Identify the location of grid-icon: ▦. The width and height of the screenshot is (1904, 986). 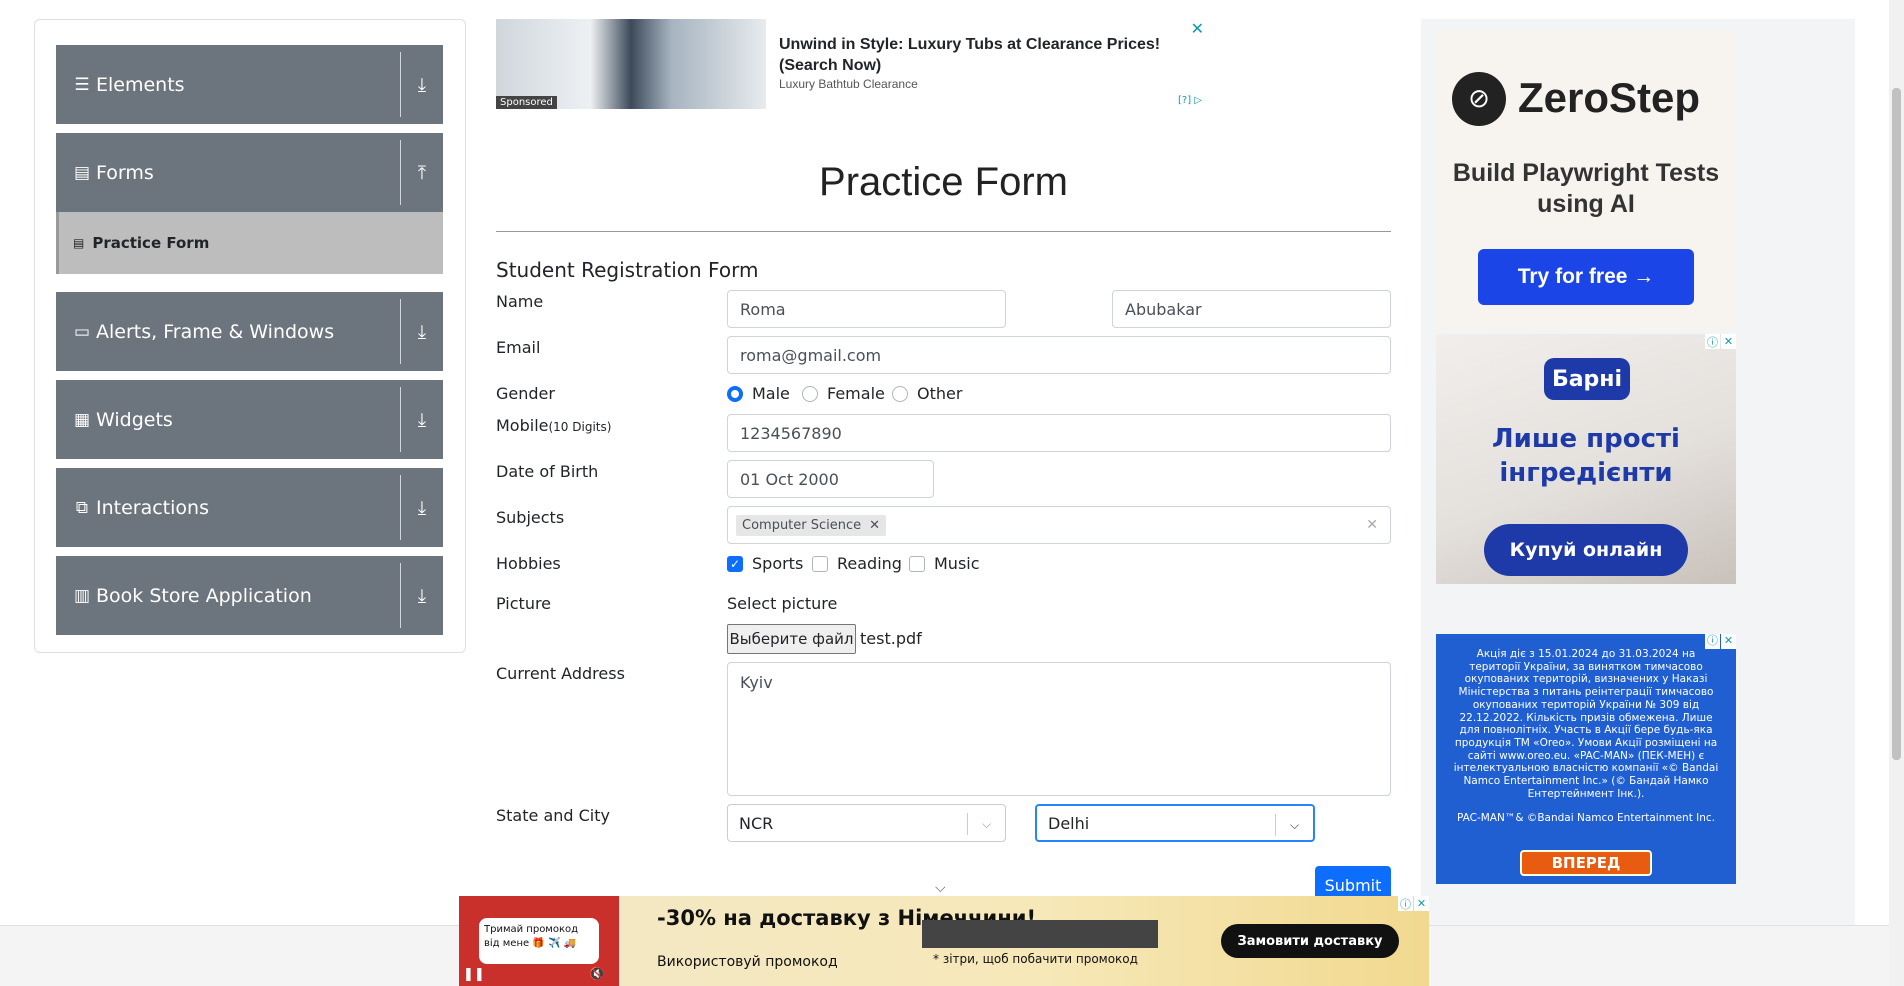
(82, 419).